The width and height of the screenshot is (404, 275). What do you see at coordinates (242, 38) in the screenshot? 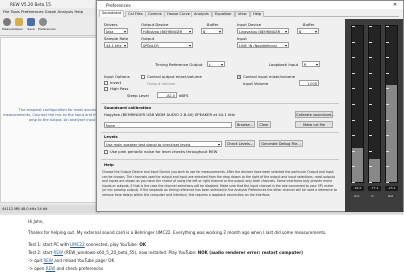
I see `input-label: Input` at bounding box center [242, 38].